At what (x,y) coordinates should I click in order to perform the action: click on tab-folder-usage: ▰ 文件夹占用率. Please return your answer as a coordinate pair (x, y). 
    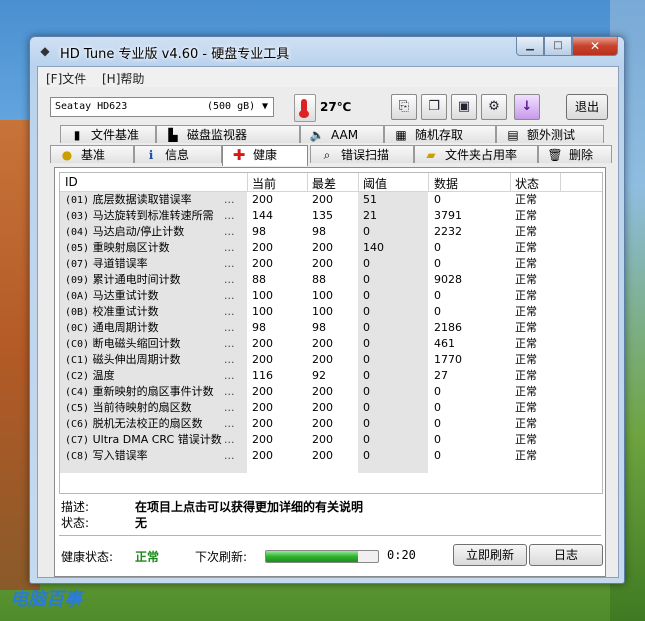
    Looking at the image, I should click on (476, 154).